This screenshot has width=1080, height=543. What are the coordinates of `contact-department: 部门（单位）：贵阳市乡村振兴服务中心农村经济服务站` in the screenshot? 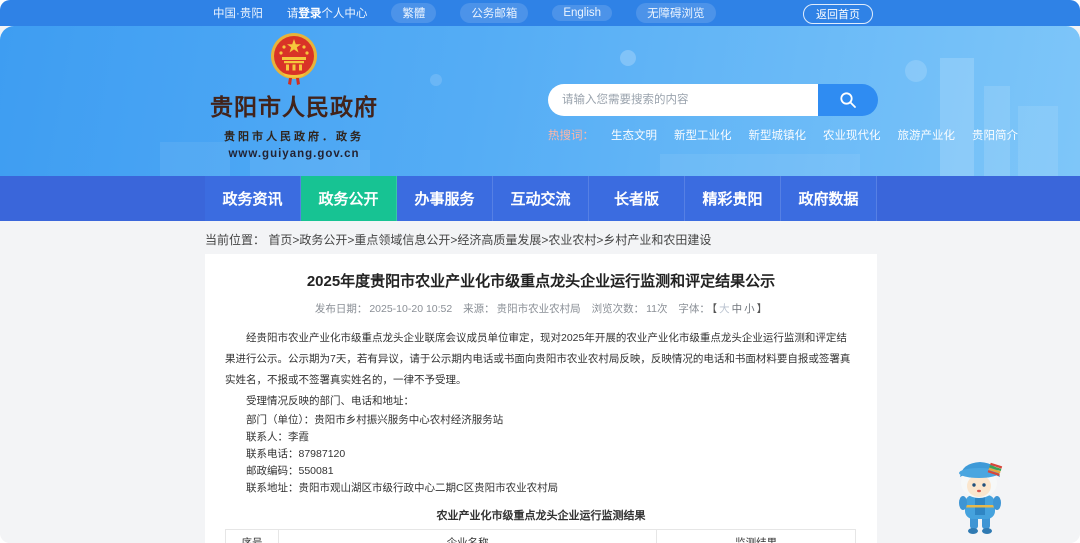 It's located at (375, 420).